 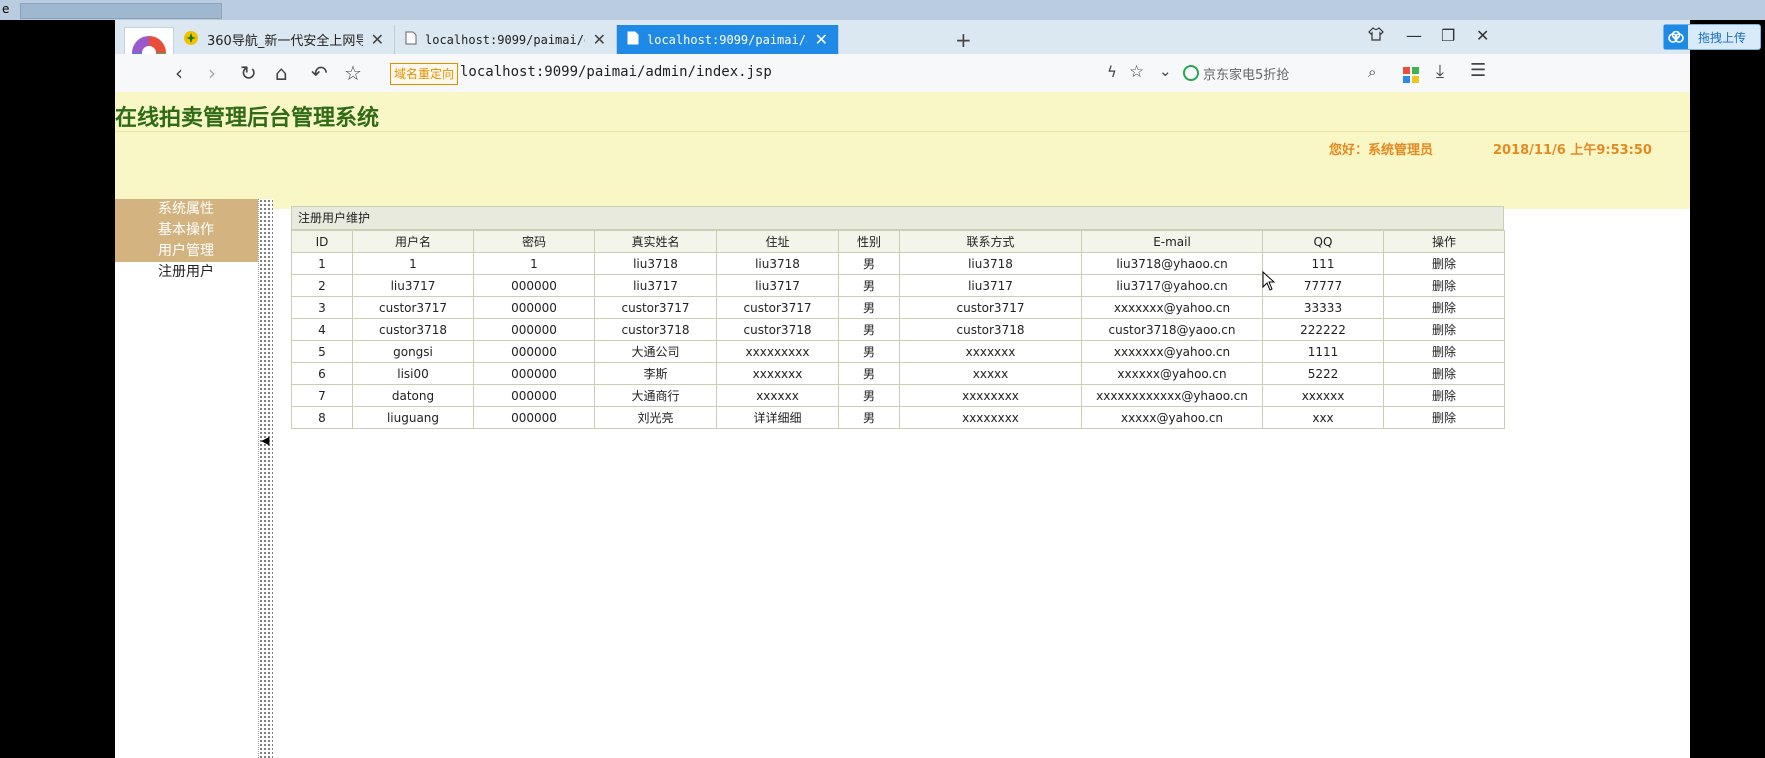 I want to click on 360-nav-icon, so click(x=191, y=40).